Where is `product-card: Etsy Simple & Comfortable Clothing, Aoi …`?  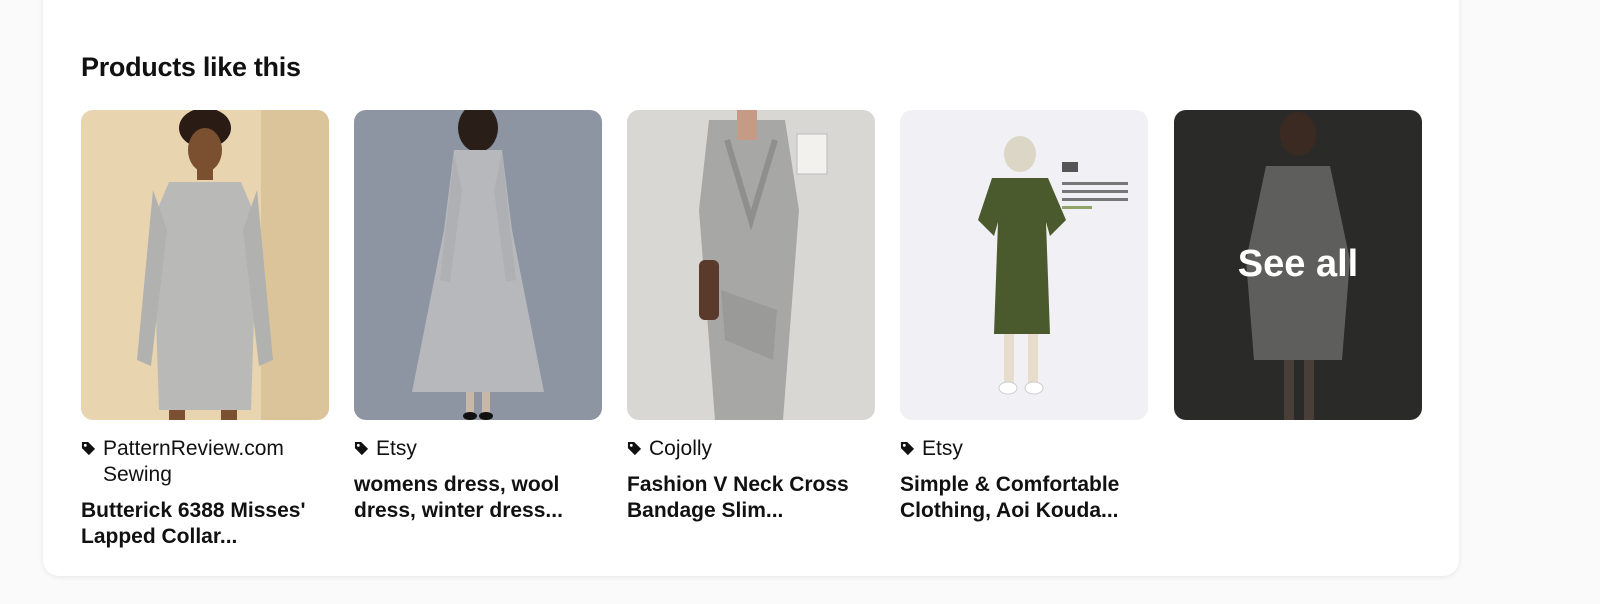 product-card: Etsy Simple & Comfortable Clothing, Aoi … is located at coordinates (1024, 317).